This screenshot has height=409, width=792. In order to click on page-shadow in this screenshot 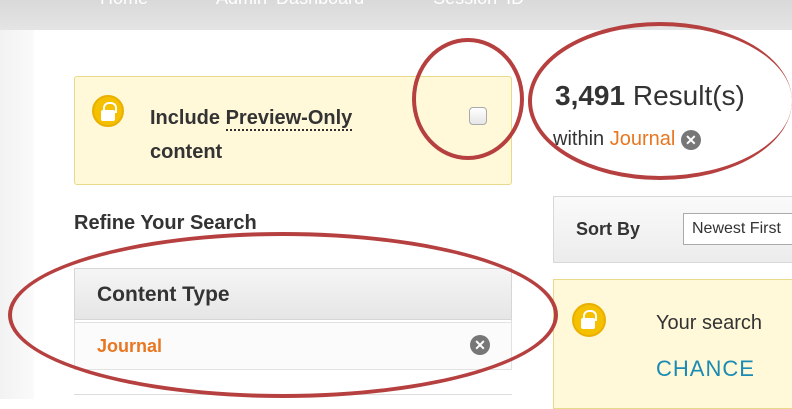, I will do `click(17, 214)`.